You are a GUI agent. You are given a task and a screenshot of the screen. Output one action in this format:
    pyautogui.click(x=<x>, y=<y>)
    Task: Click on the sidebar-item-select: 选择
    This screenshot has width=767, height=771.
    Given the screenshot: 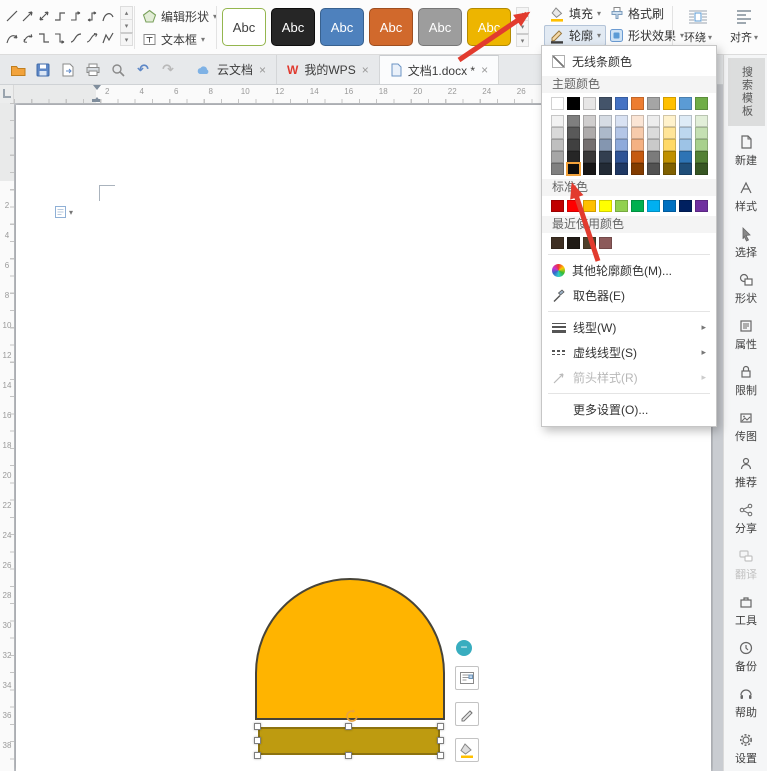 What is the action you would take?
    pyautogui.click(x=745, y=243)
    